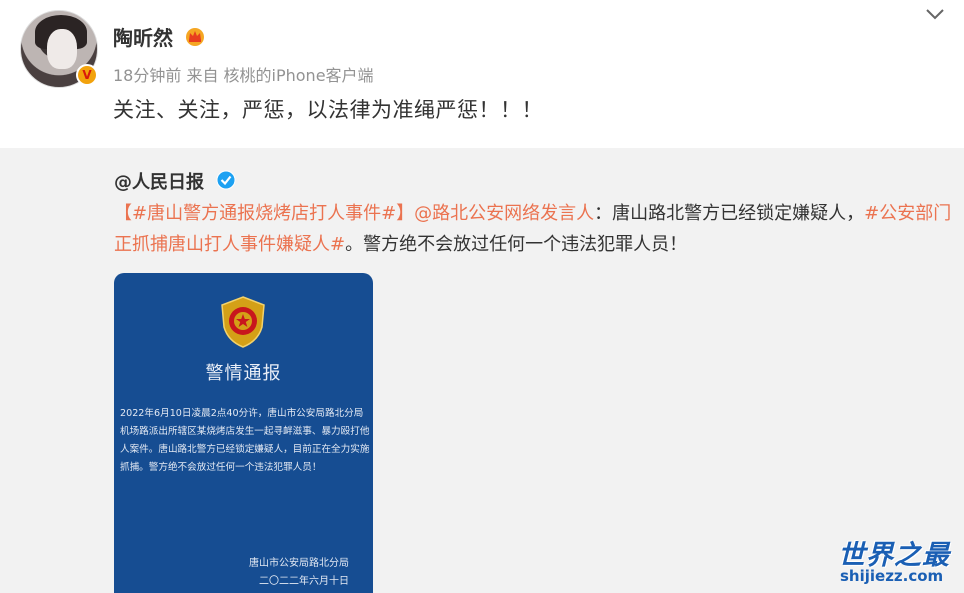  Describe the element at coordinates (898, 561) in the screenshot. I see `site-watermark: 世界之最 shijiezz.com` at that location.